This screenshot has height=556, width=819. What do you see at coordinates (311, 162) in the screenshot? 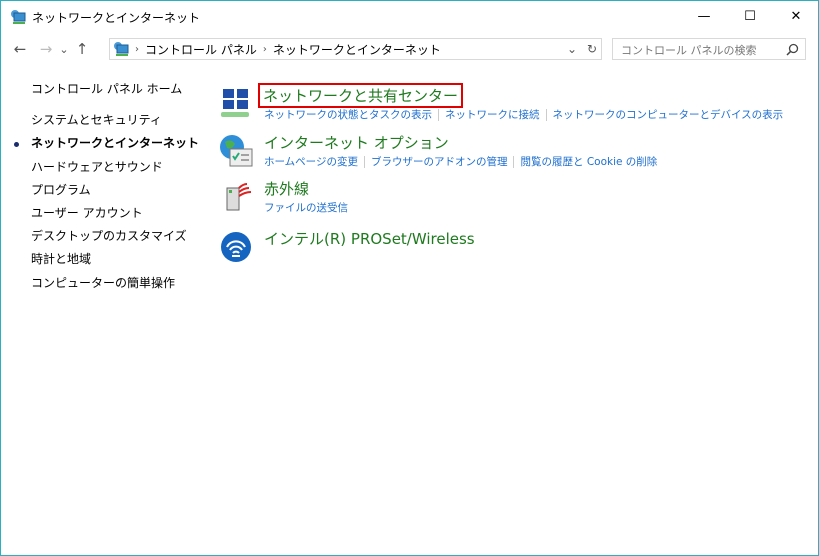
I see `change-homepage-link: ホームページの変更` at bounding box center [311, 162].